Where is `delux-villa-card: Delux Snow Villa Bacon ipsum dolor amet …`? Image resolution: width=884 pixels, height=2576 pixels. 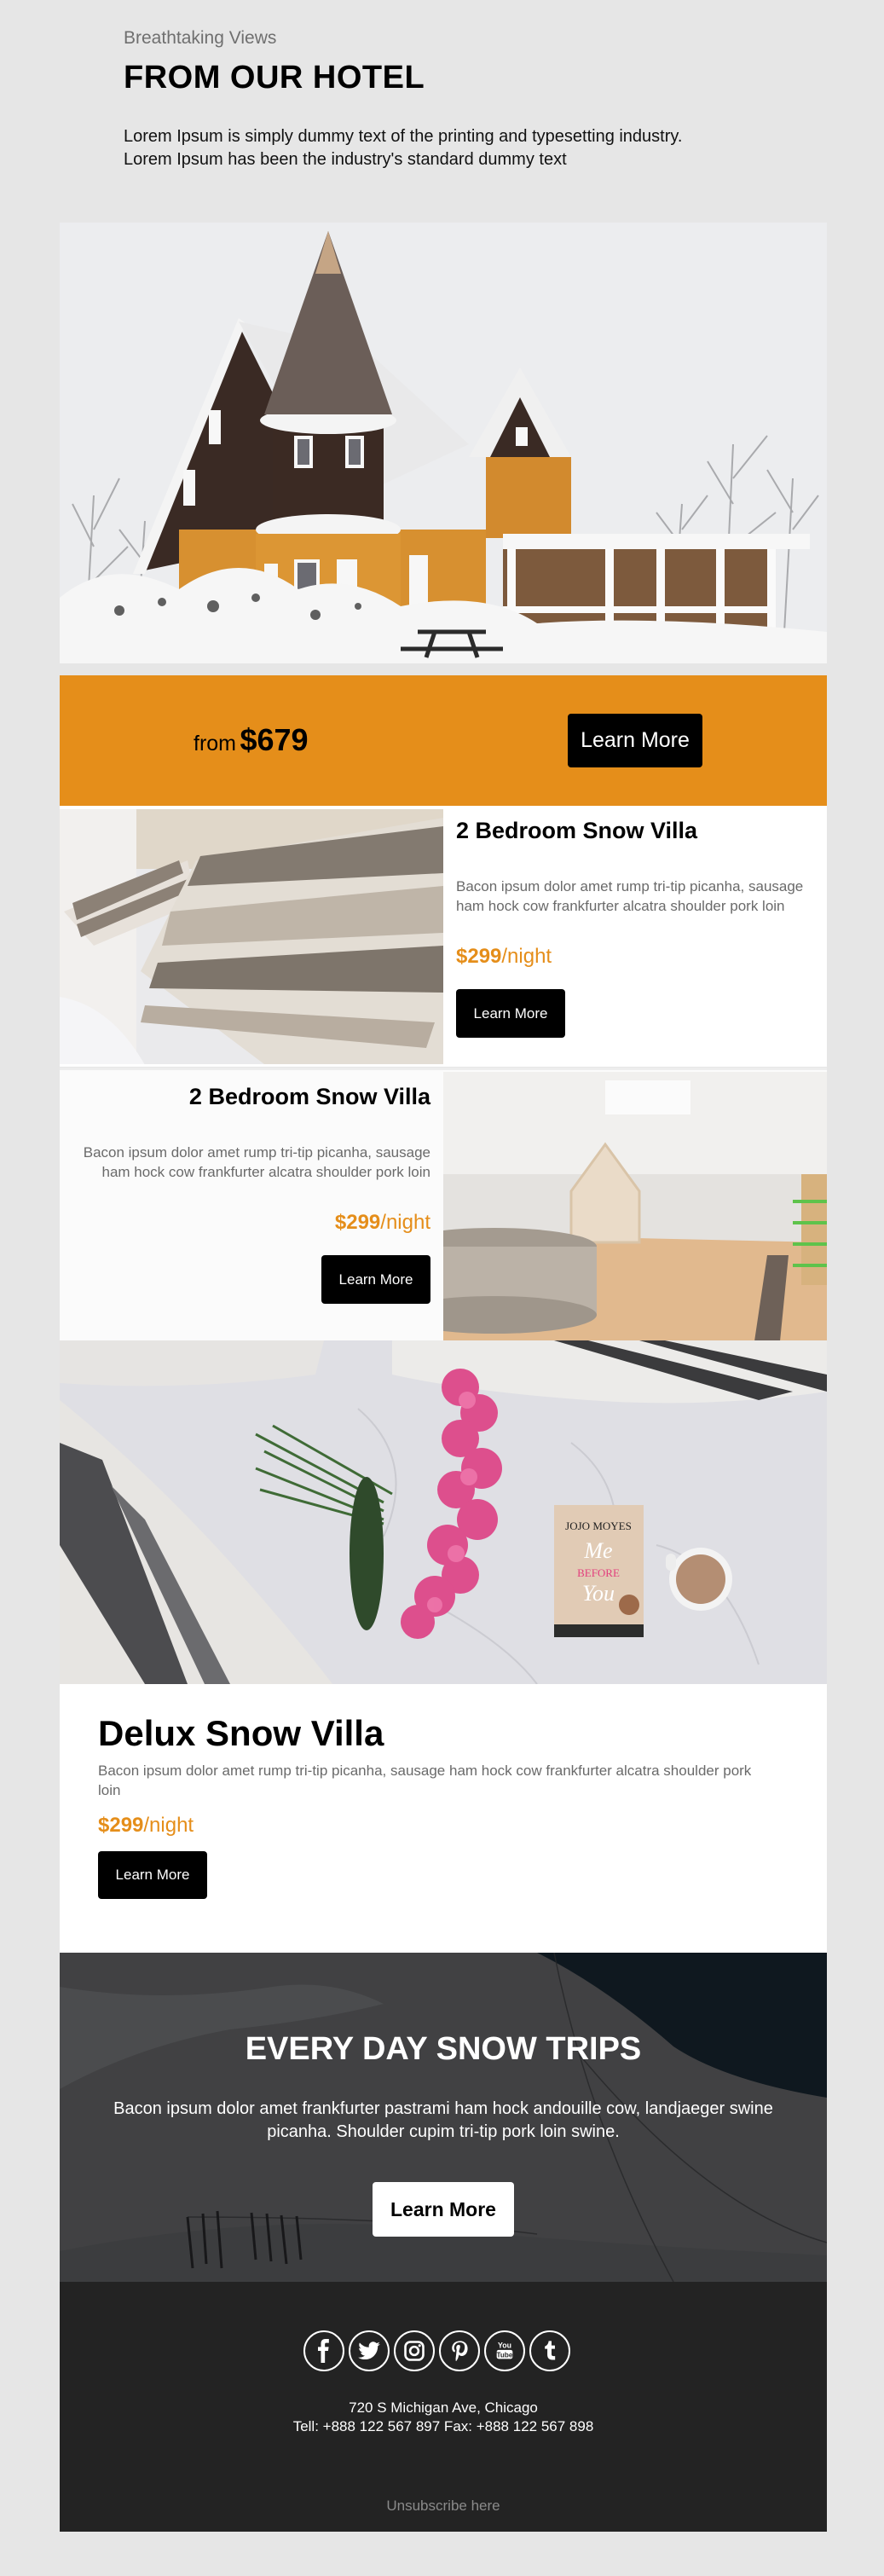 delux-villa-card: Delux Snow Villa Bacon ipsum dolor amet … is located at coordinates (443, 1819).